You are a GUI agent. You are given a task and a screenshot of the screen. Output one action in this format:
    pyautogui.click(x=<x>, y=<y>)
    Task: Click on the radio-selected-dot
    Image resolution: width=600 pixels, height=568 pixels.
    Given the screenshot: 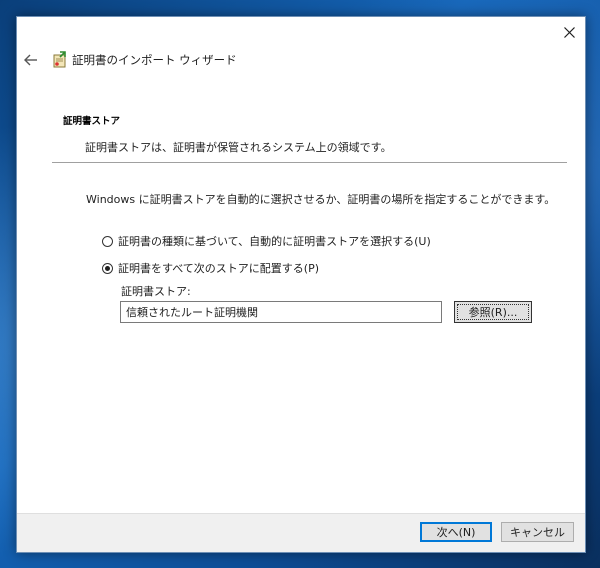 What is the action you would take?
    pyautogui.click(x=107, y=268)
    